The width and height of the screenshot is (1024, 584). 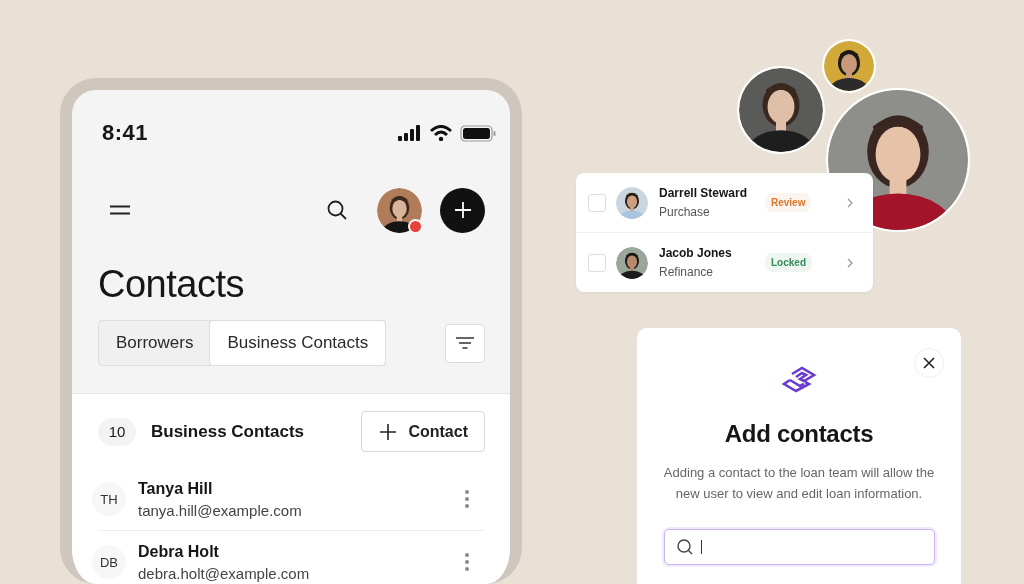 I want to click on close-icon, so click(x=929, y=363).